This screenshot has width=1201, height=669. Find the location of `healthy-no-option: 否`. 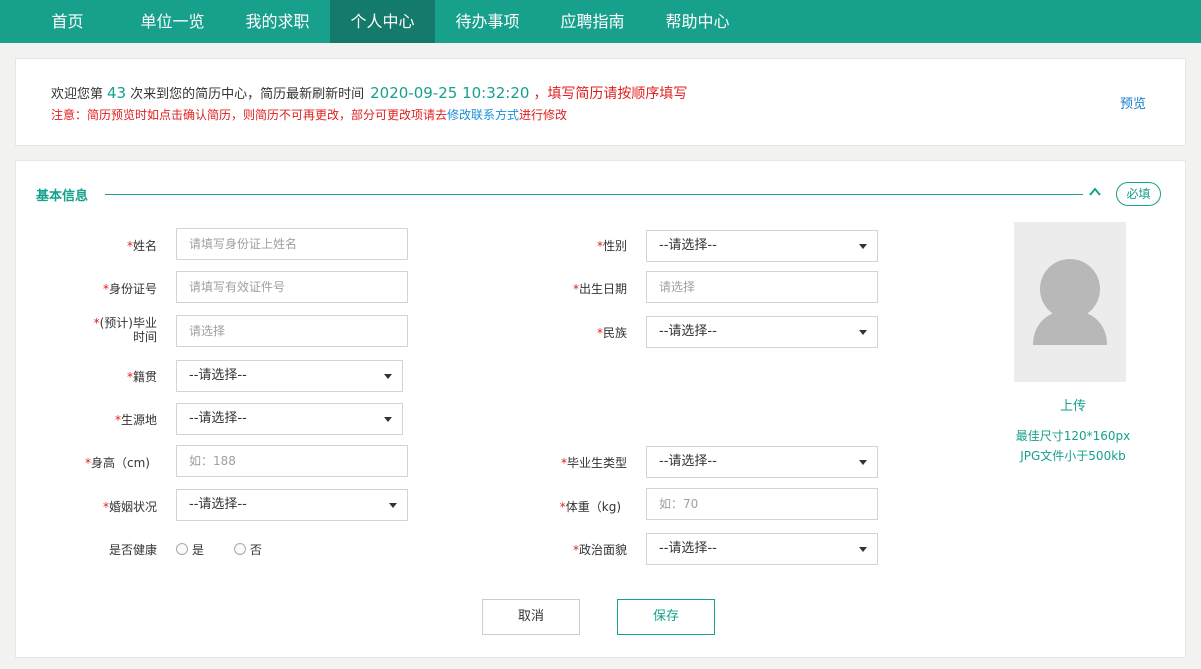

healthy-no-option: 否 is located at coordinates (247, 550).